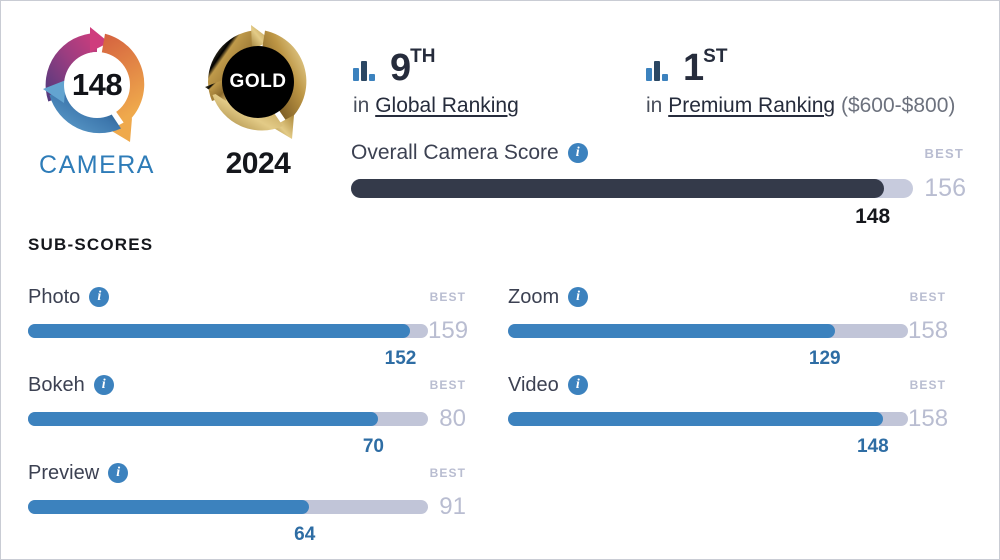  What do you see at coordinates (305, 534) in the screenshot?
I see `subscore-value: 64` at bounding box center [305, 534].